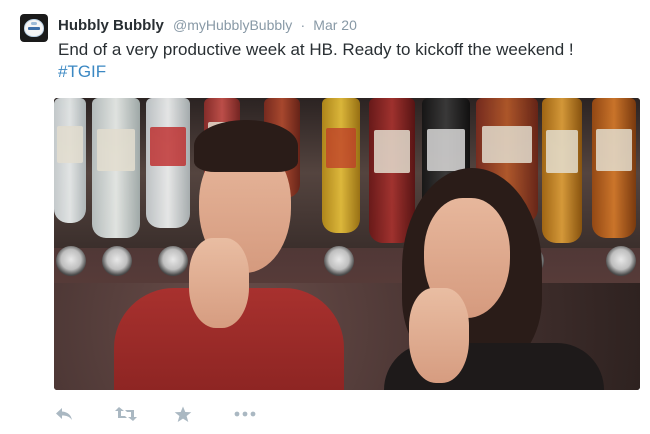 This screenshot has height=434, width=650. I want to click on retweet-button, so click(144, 414).